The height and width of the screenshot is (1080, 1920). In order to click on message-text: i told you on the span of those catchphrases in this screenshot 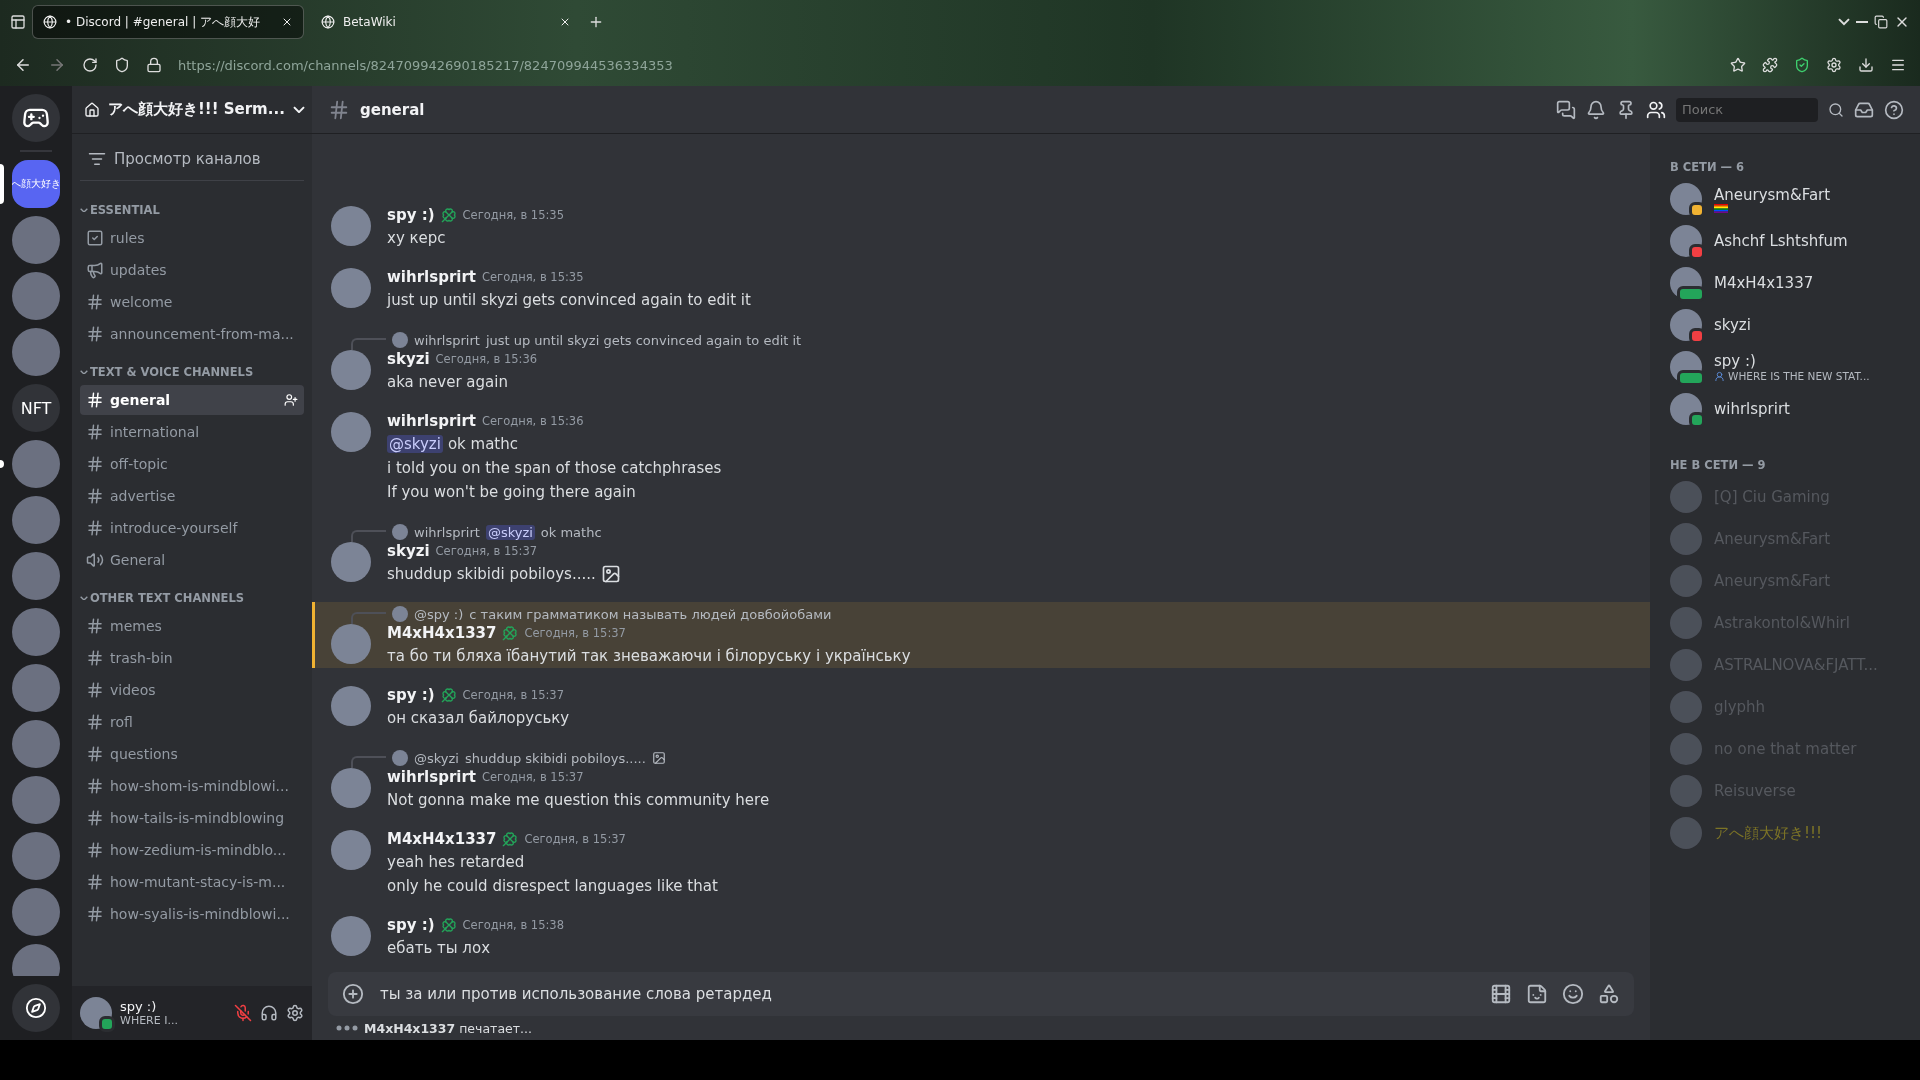, I will do `click(554, 468)`.